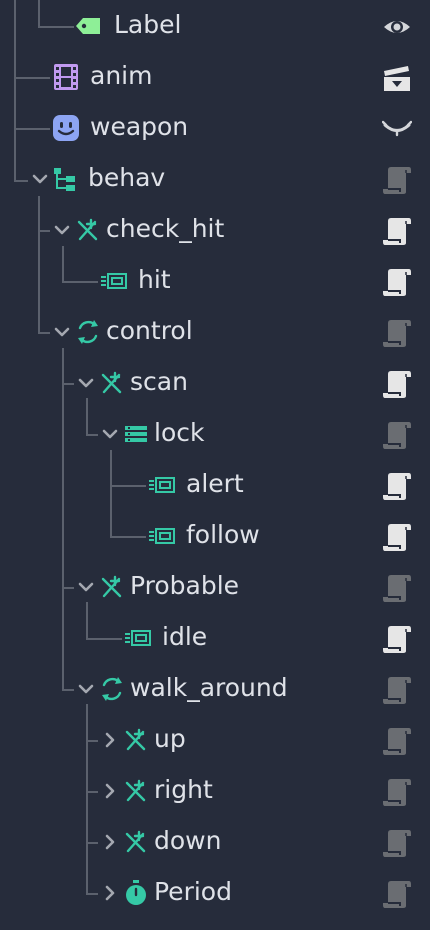  I want to click on tree-node-behav: behav, so click(215, 178).